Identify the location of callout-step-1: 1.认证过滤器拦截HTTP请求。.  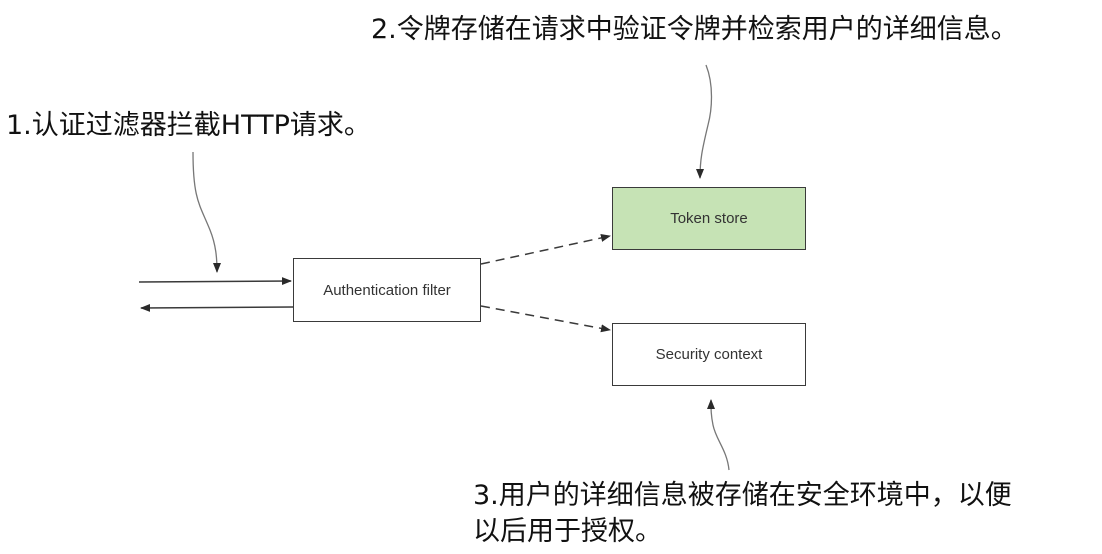
(188, 125).